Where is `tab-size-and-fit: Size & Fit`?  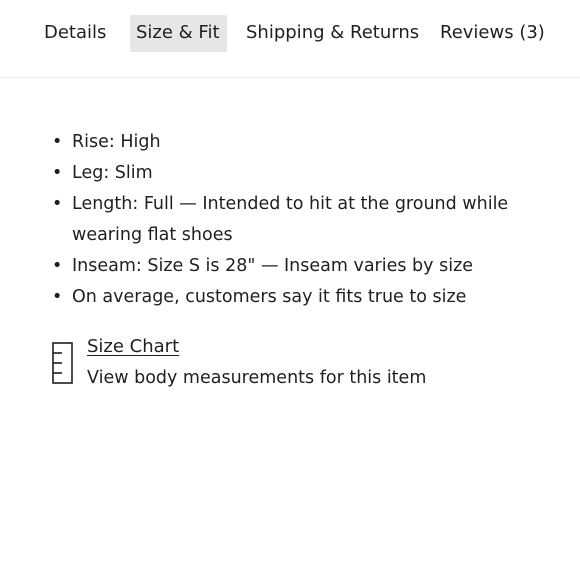 tab-size-and-fit: Size & Fit is located at coordinates (178, 33).